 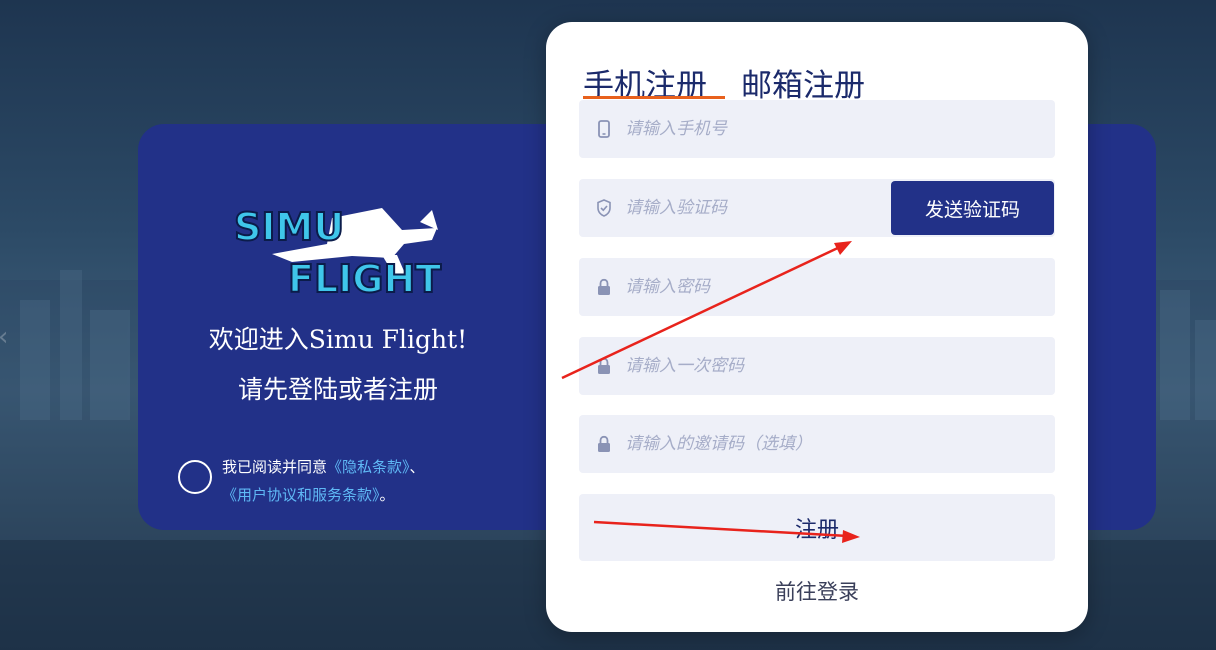 I want to click on verification-code-input, so click(x=775, y=208).